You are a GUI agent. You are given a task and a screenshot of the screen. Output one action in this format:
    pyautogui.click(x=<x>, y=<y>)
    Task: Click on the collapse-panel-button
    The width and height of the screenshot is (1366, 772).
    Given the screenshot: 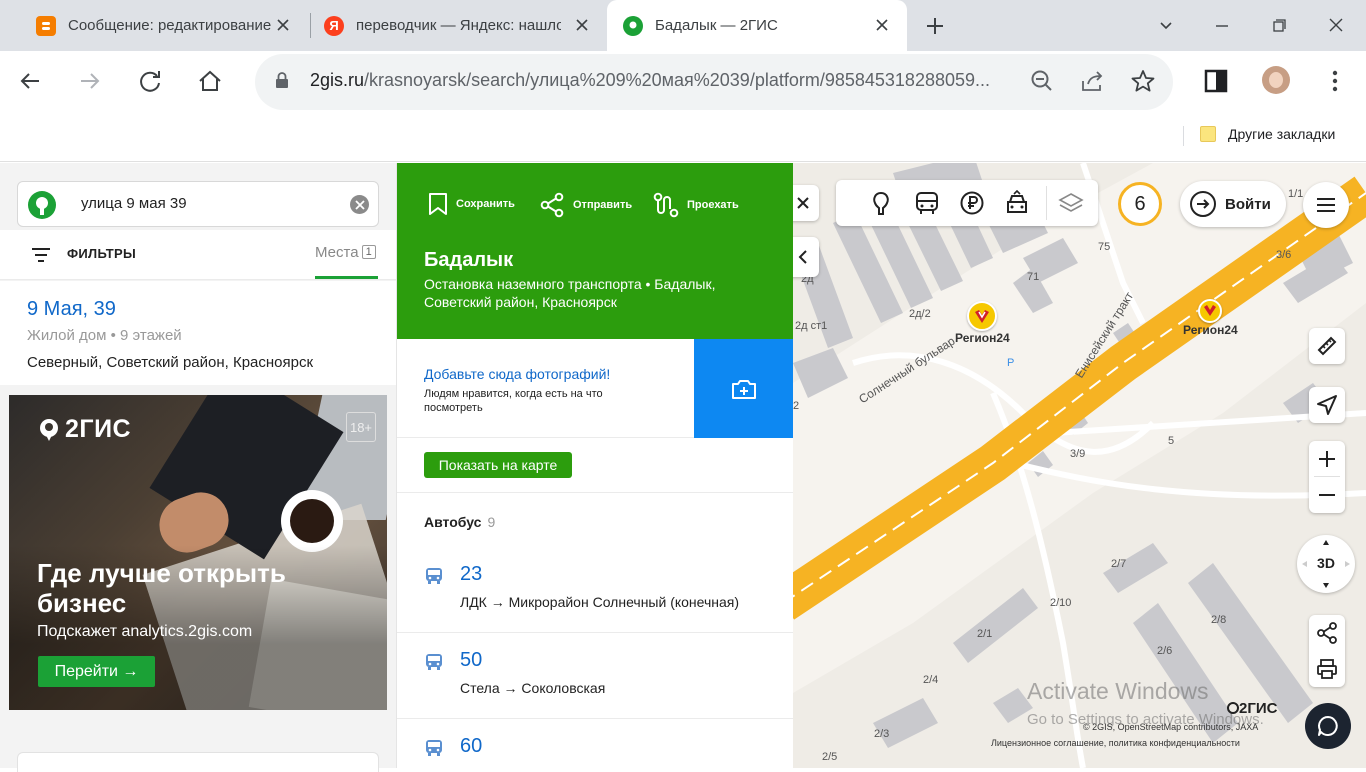 What is the action you would take?
    pyautogui.click(x=806, y=257)
    